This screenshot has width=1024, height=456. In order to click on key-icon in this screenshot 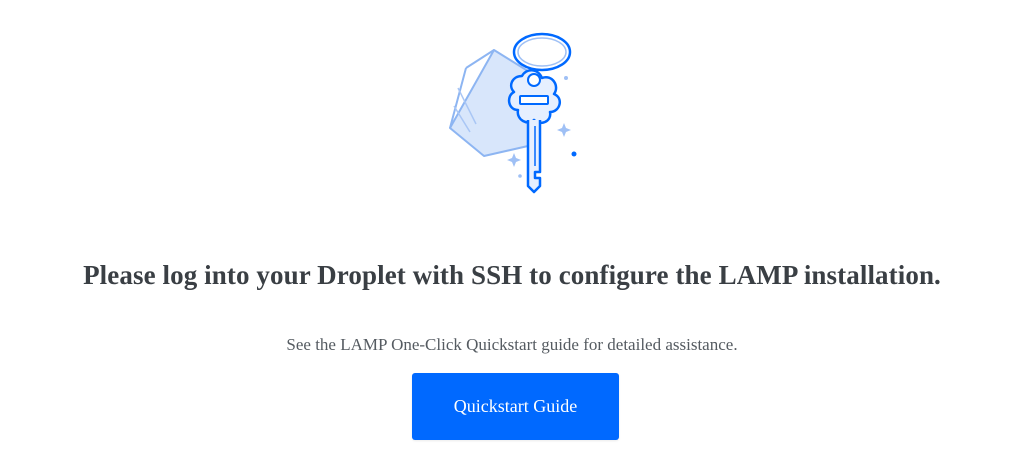, I will do `click(514, 113)`.